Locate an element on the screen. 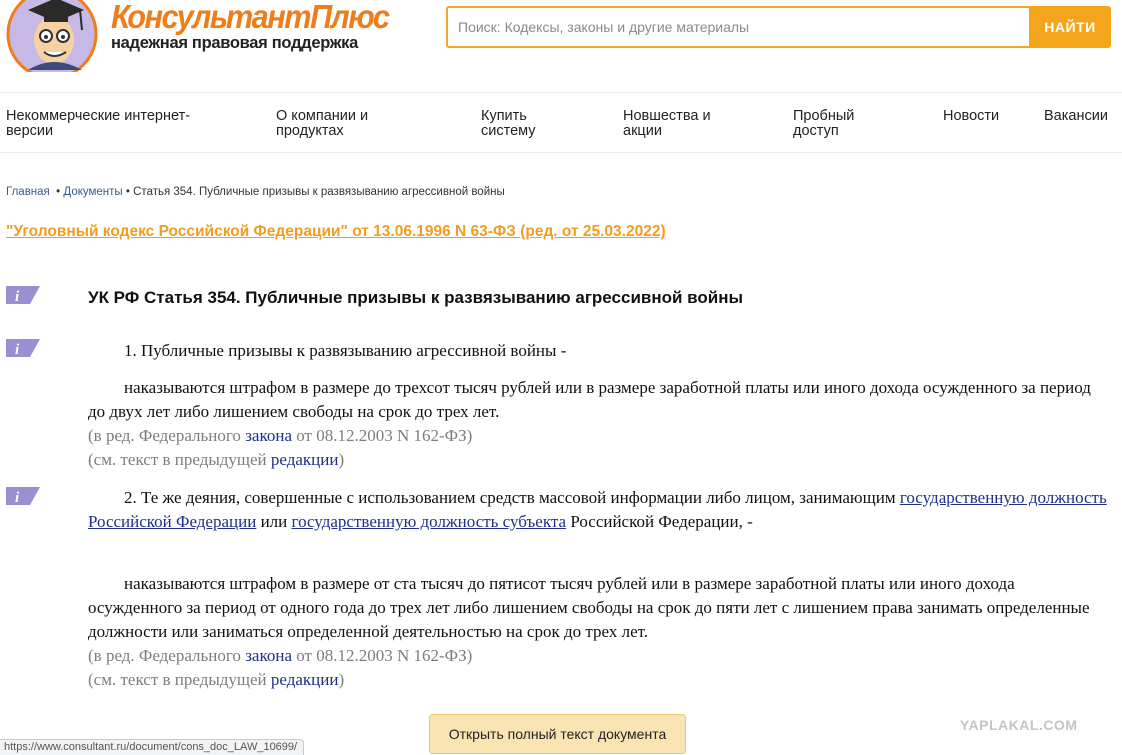 Image resolution: width=1122 pixels, height=755 pixels. nav-item-label: систему is located at coordinates (508, 130).